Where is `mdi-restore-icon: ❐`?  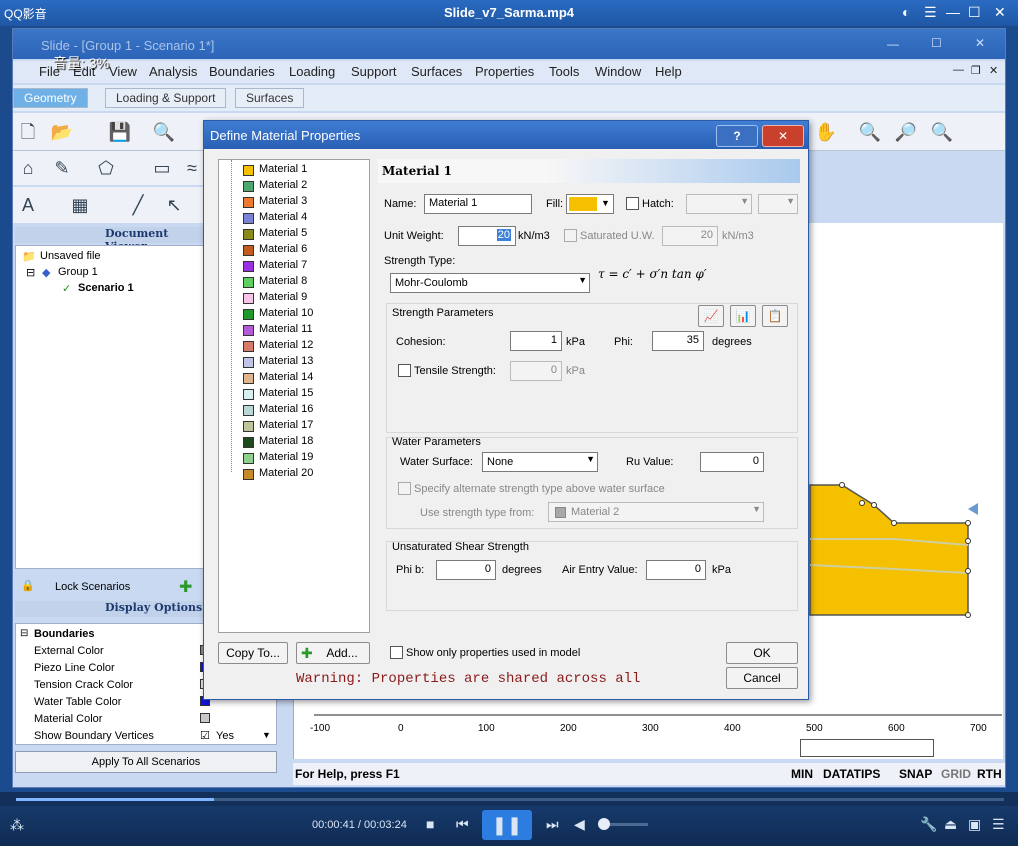
mdi-restore-icon: ❐ is located at coordinates (976, 70).